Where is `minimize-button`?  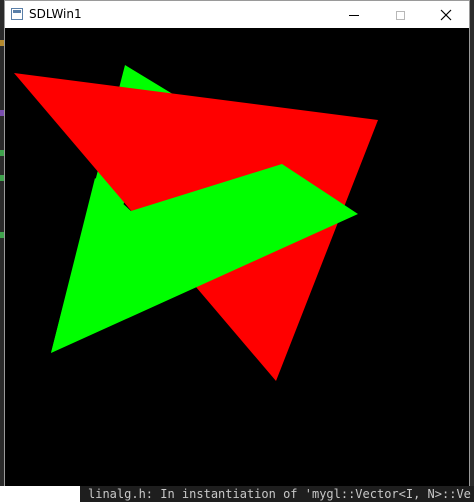
minimize-button is located at coordinates (354, 15).